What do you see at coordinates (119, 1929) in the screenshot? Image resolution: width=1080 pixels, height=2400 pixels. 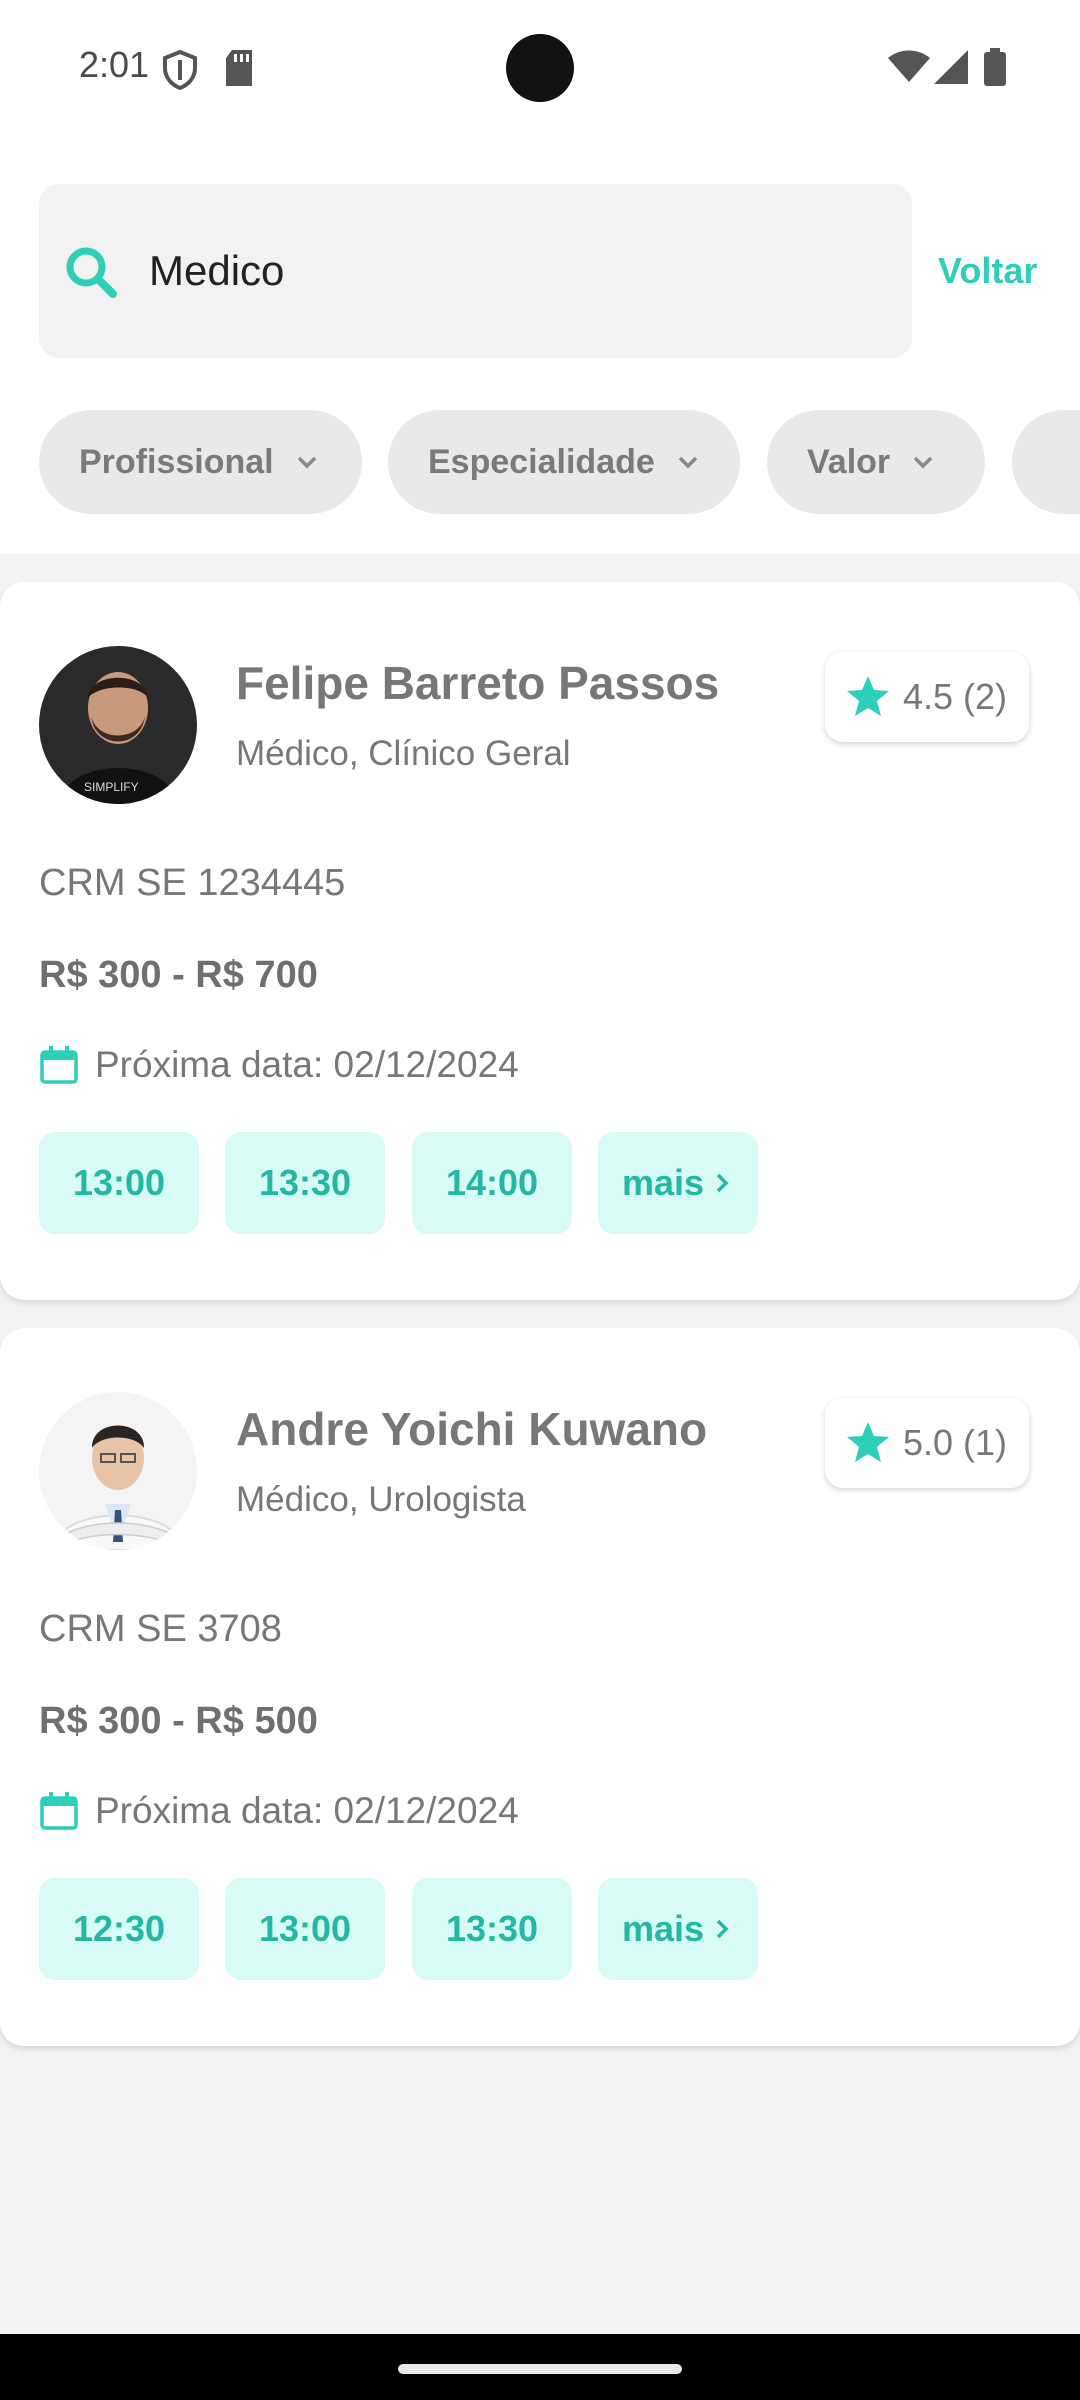 I see `time-slot: 12:30` at bounding box center [119, 1929].